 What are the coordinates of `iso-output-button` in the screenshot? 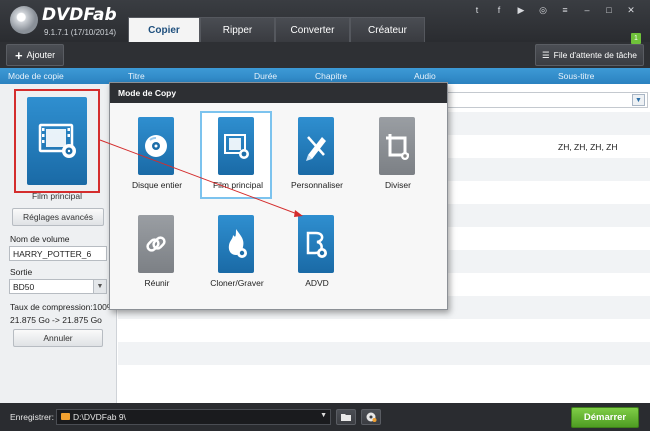 It's located at (371, 417).